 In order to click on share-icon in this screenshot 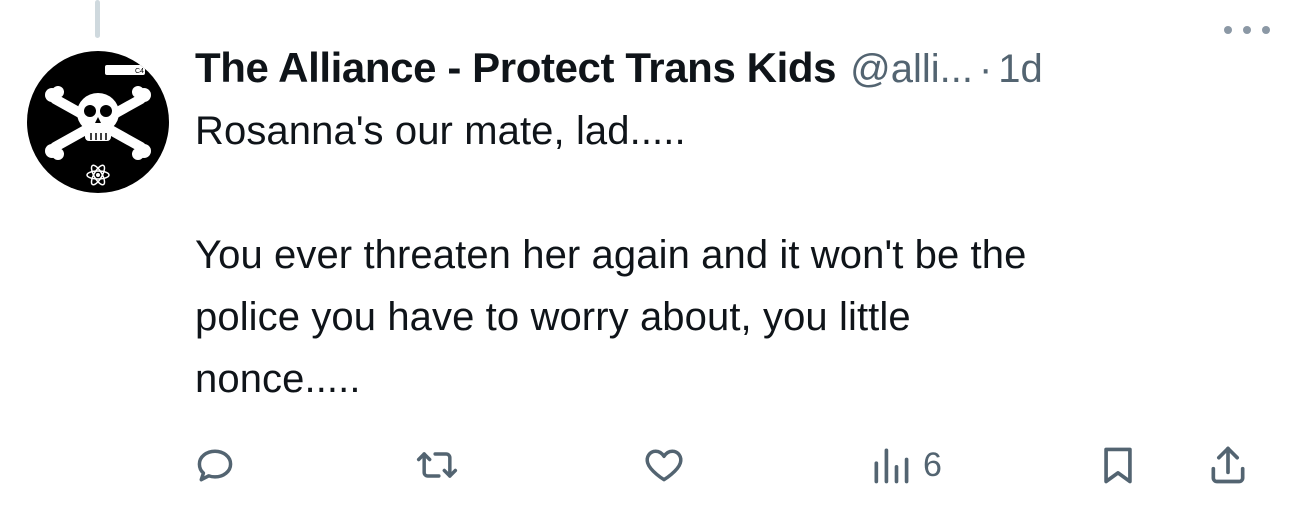, I will do `click(1228, 465)`.